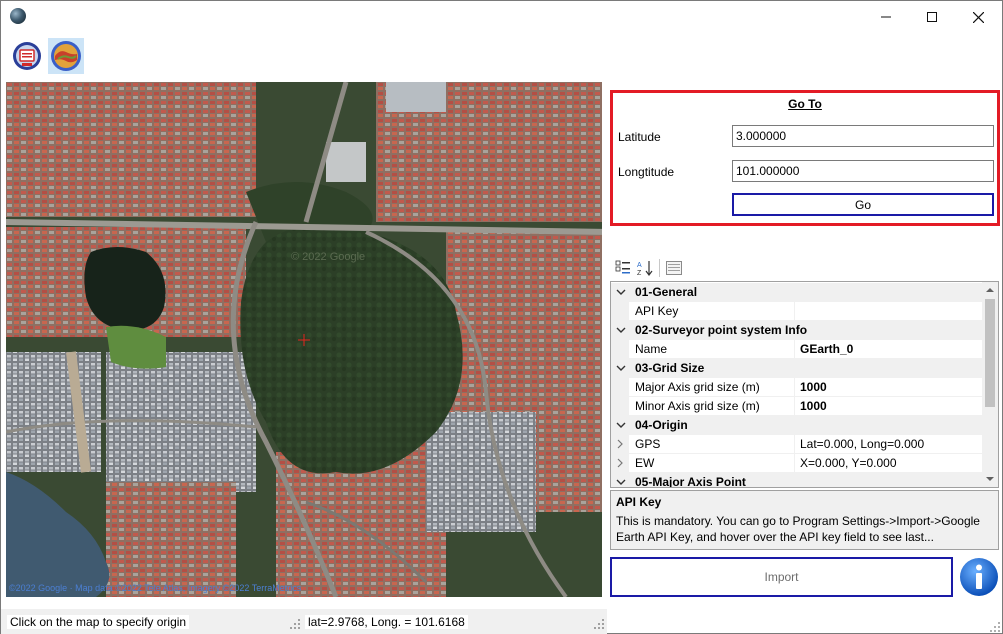  I want to click on category-major-axis-point: 05-Major Axis Point, so click(796, 480).